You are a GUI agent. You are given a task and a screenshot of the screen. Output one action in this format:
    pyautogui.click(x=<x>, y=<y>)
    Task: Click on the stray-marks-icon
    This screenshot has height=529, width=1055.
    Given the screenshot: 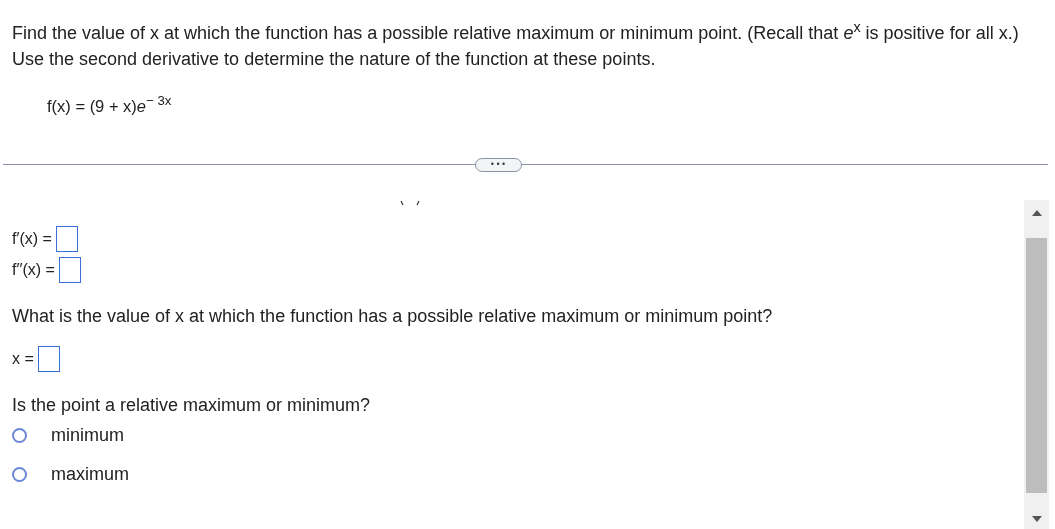 What is the action you would take?
    pyautogui.click(x=410, y=203)
    